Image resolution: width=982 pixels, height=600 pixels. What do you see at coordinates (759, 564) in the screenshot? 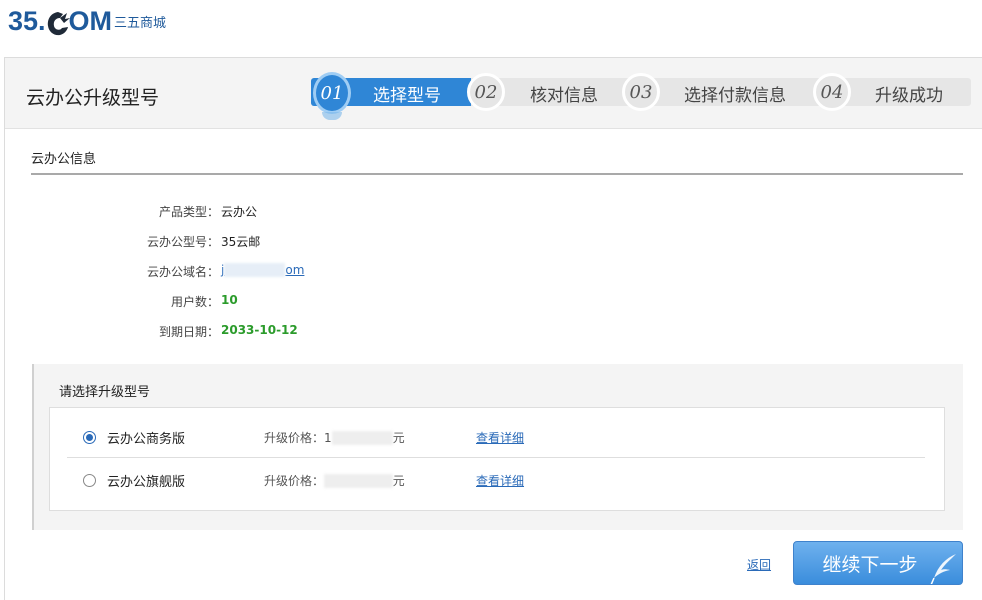
I see `back-link: 返回` at bounding box center [759, 564].